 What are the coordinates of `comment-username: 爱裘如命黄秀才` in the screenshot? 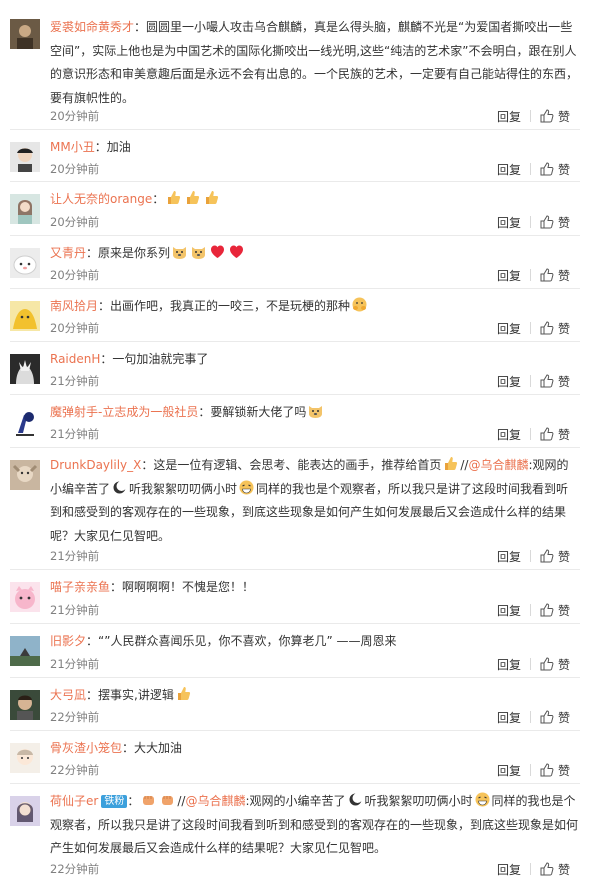 It's located at (92, 27).